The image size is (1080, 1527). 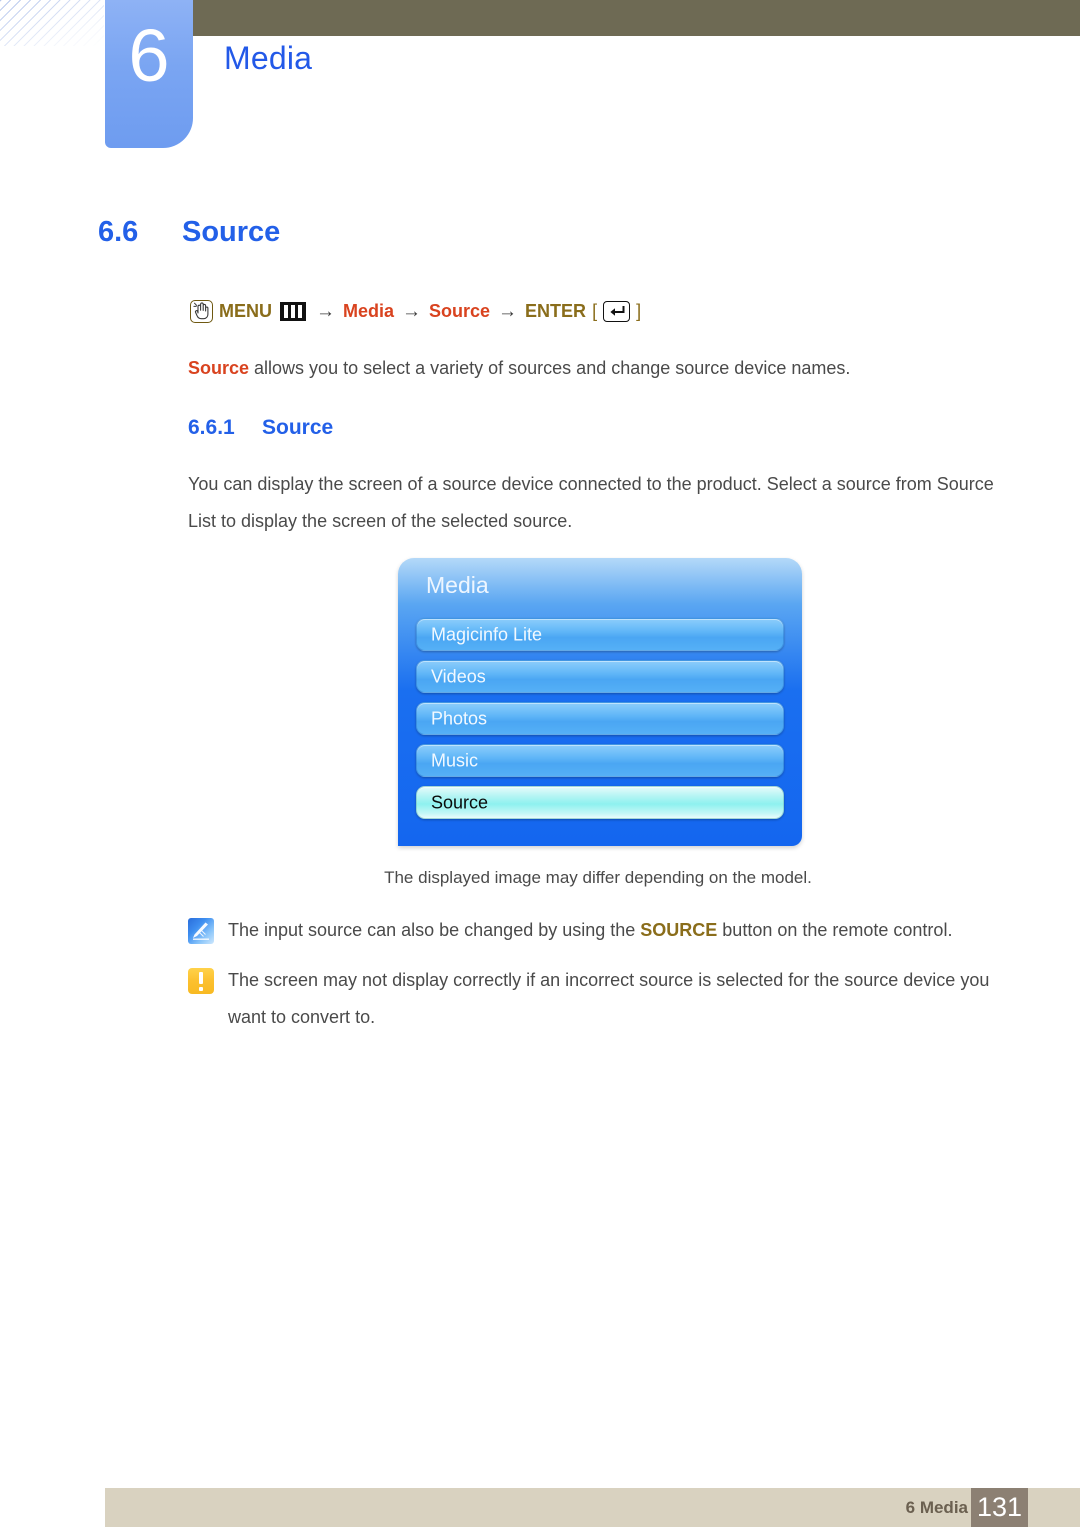 I want to click on osd-item-label: Videos, so click(x=458, y=676).